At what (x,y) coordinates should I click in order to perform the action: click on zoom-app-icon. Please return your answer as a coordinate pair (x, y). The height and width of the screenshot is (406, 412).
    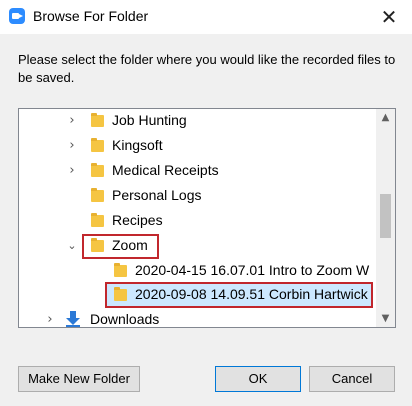
    Looking at the image, I should click on (17, 16).